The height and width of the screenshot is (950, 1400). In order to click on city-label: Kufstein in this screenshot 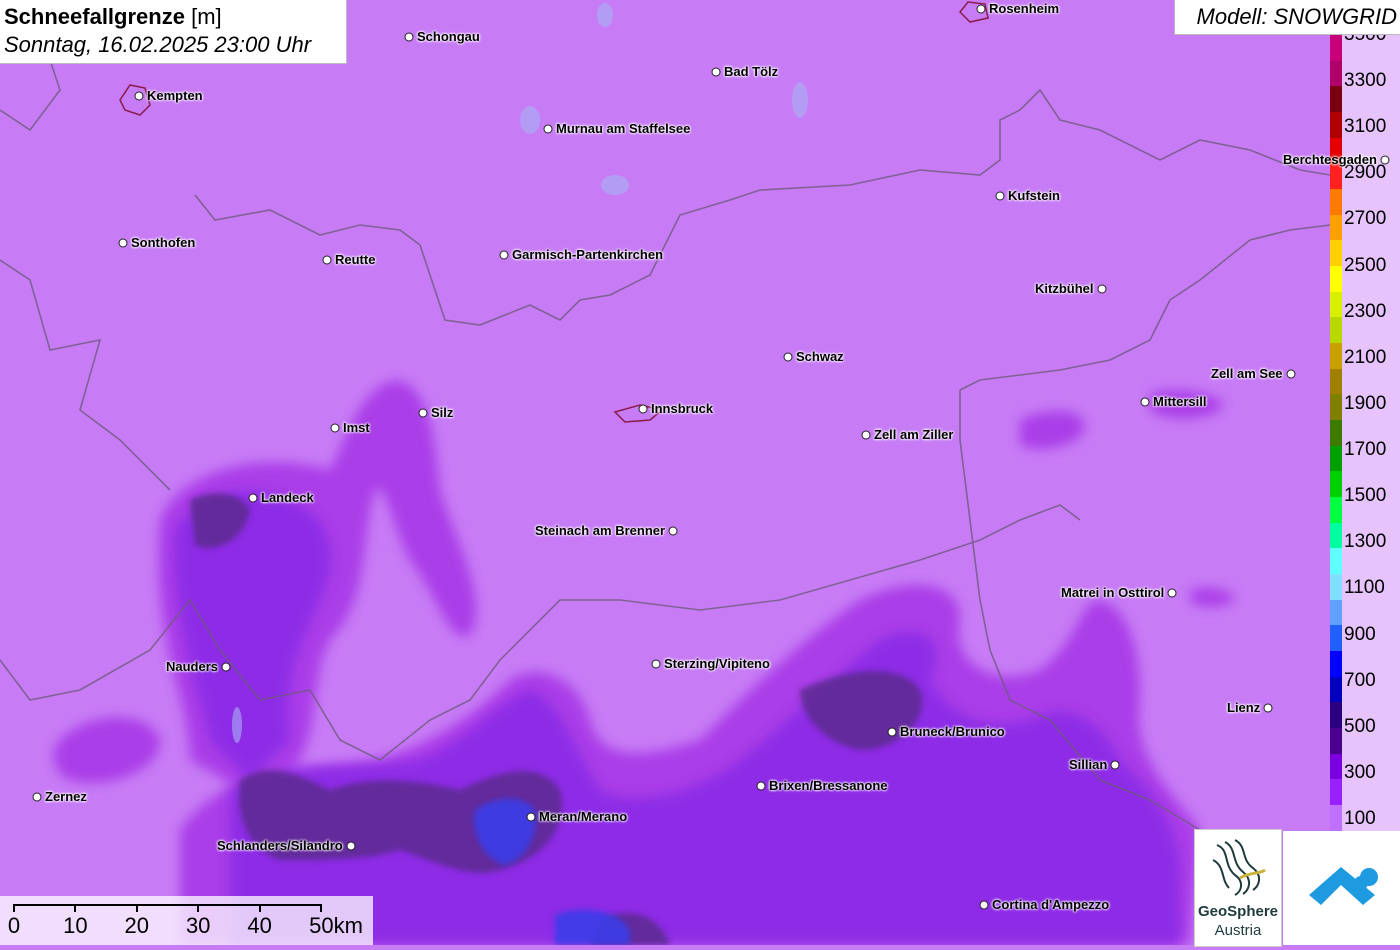, I will do `click(1034, 195)`.